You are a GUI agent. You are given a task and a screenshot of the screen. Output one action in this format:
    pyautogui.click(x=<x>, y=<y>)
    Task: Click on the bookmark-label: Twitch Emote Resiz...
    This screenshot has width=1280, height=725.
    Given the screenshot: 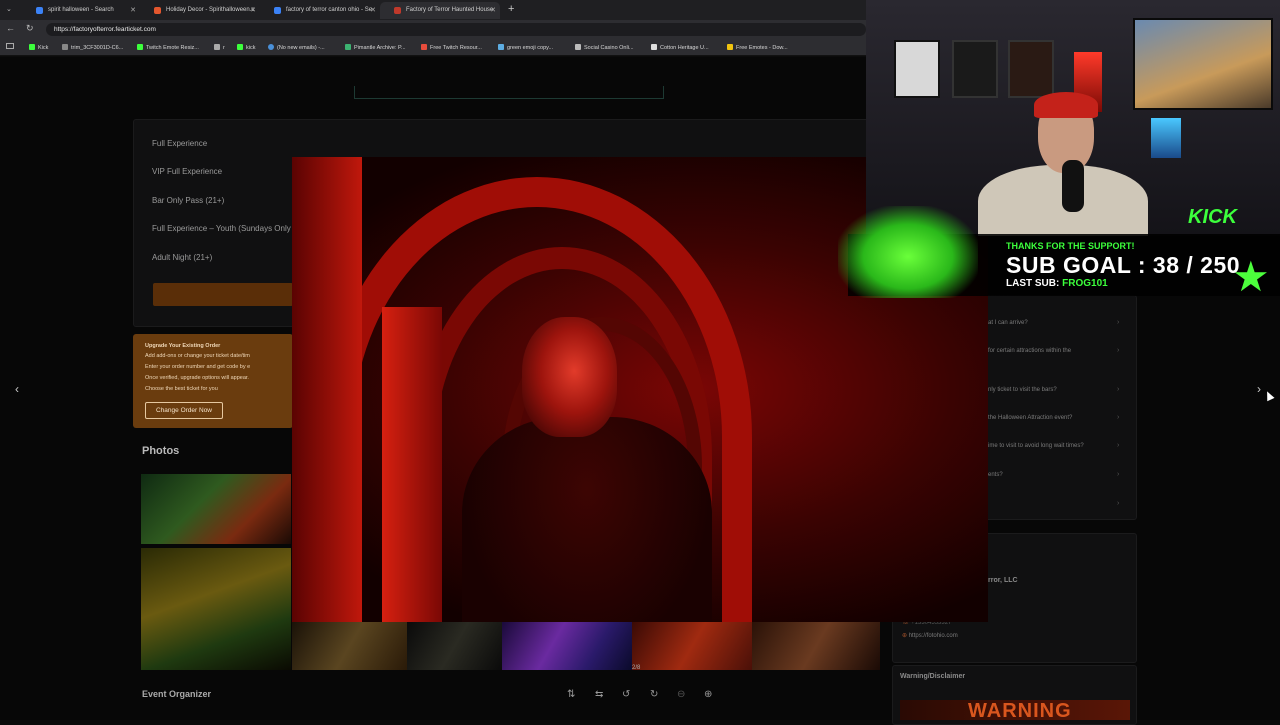 What is the action you would take?
    pyautogui.click(x=172, y=48)
    